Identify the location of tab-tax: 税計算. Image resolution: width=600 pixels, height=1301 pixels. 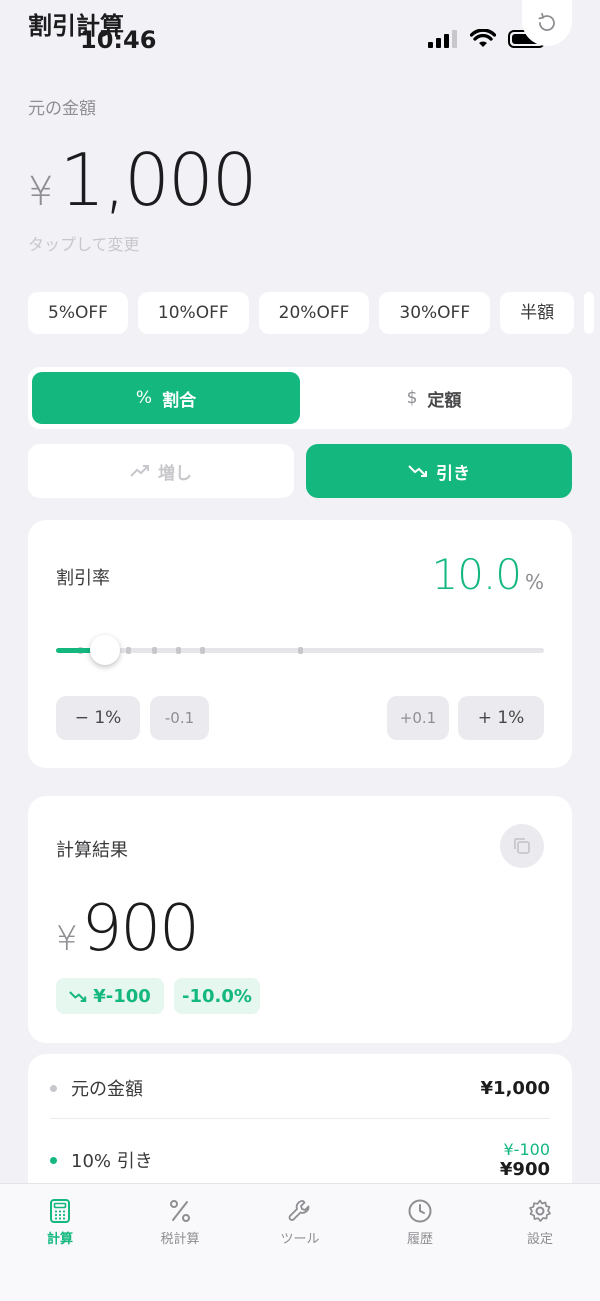
(180, 1222).